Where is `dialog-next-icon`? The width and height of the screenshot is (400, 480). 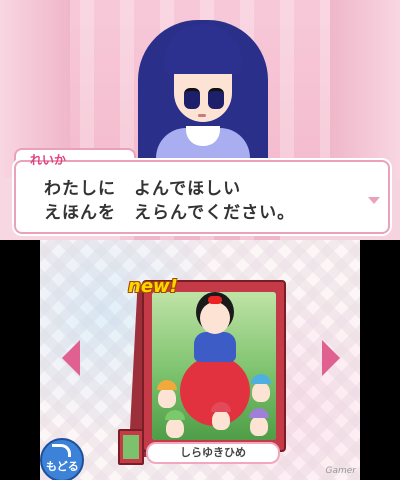 dialog-next-icon is located at coordinates (374, 200).